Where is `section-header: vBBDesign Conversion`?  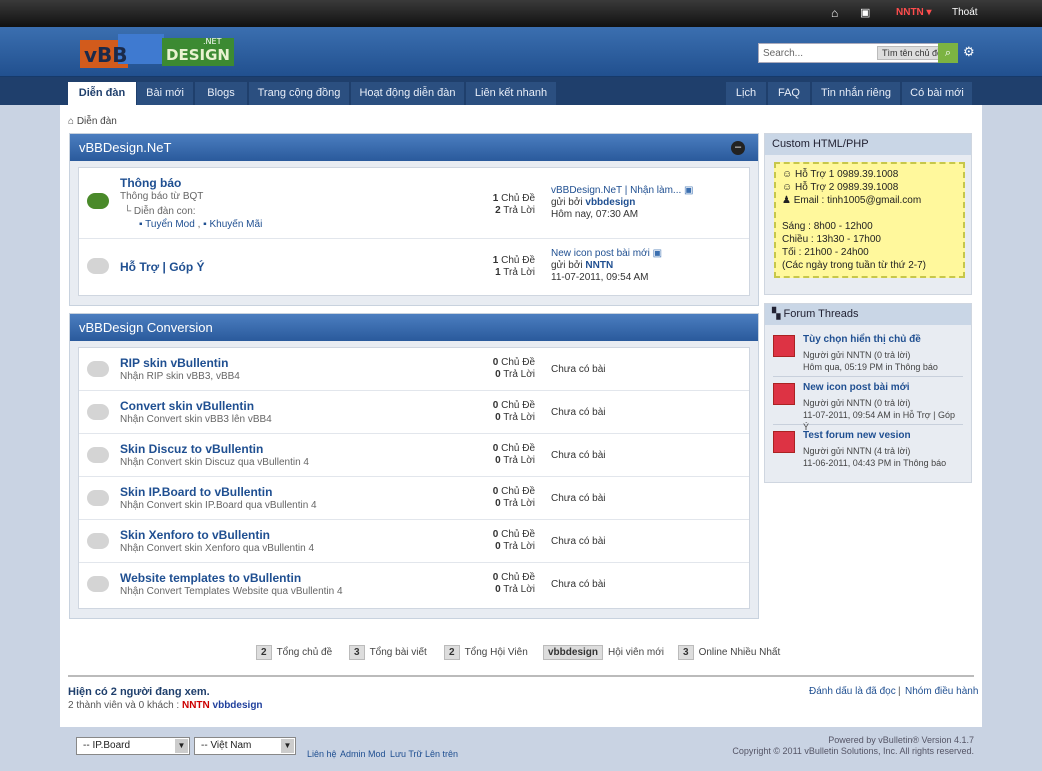
section-header: vBBDesign Conversion is located at coordinates (414, 327).